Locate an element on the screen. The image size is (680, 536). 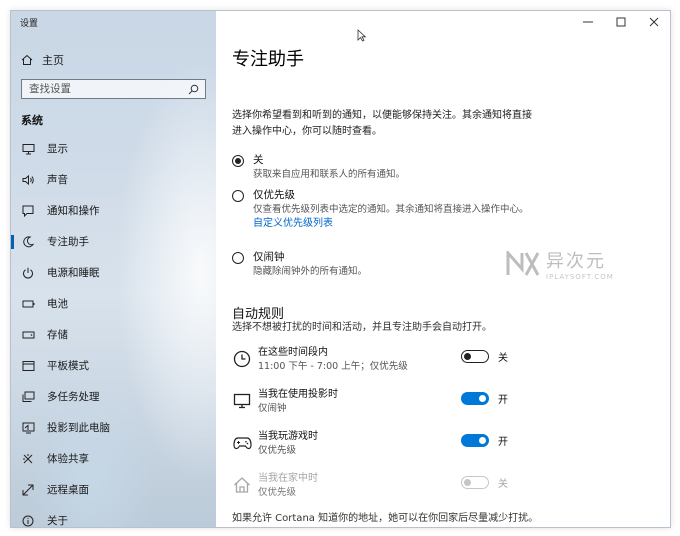
sidebar-item-tablet-mode: 平板模式 is located at coordinates (113, 365).